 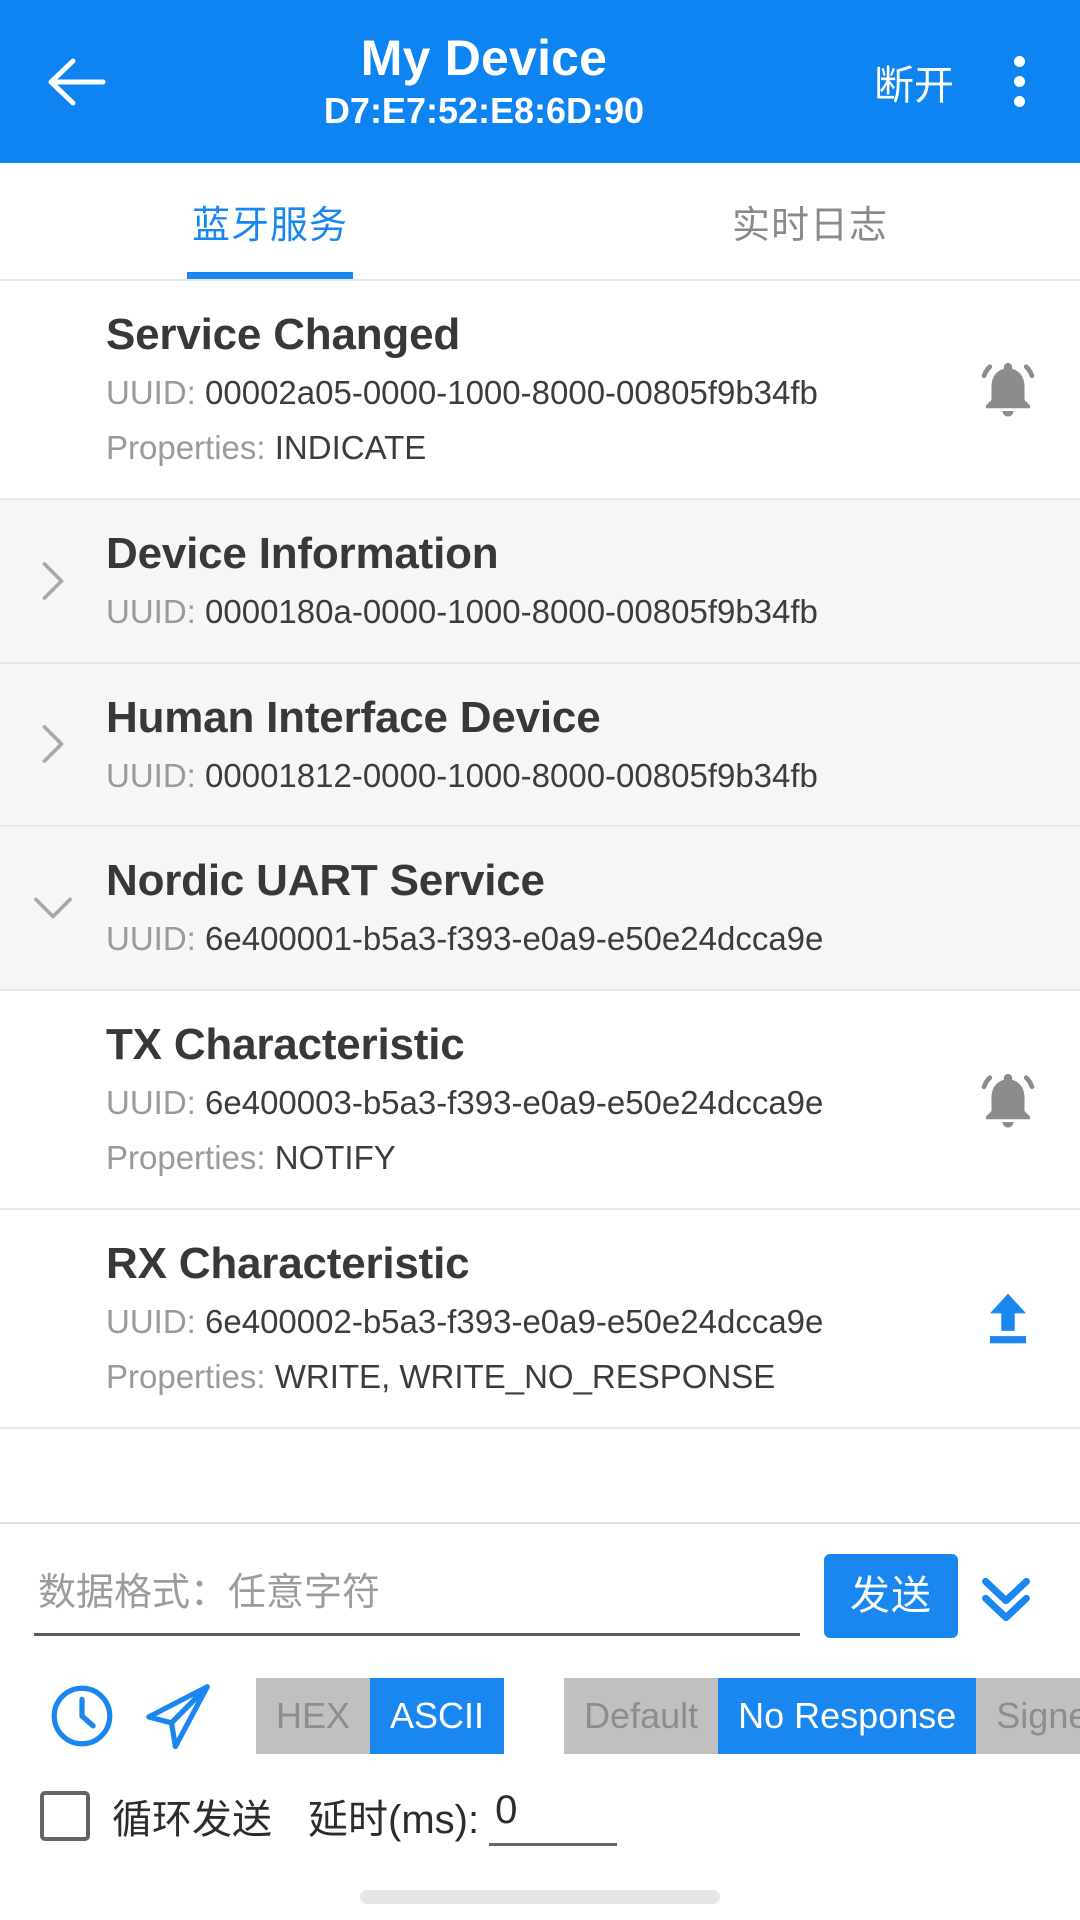 I want to click on service-name: Nordic UART Service, so click(x=325, y=881).